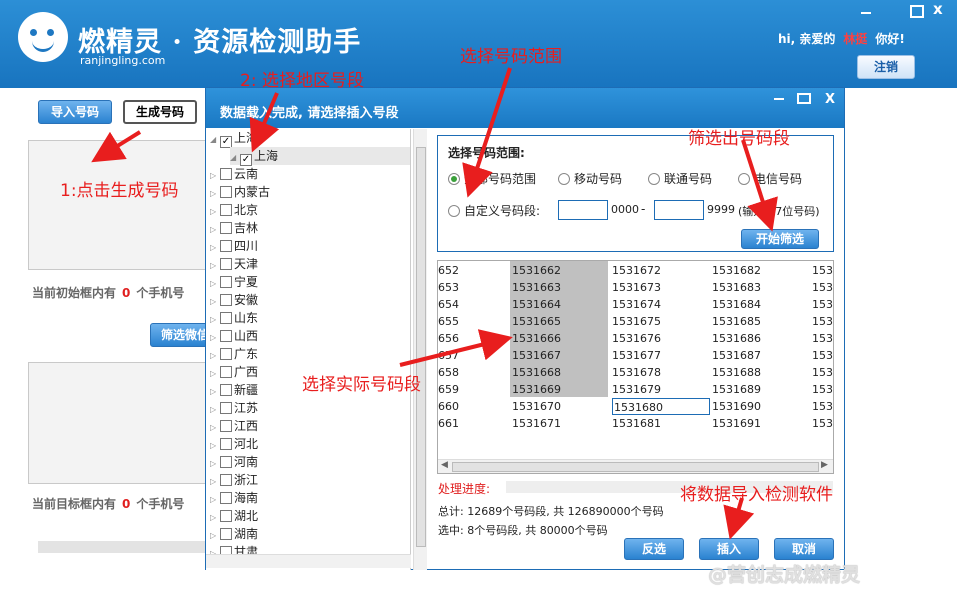 The height and width of the screenshot is (596, 957). Describe the element at coordinates (536, 321) in the screenshot. I see `grid-cell: 1531665` at that location.